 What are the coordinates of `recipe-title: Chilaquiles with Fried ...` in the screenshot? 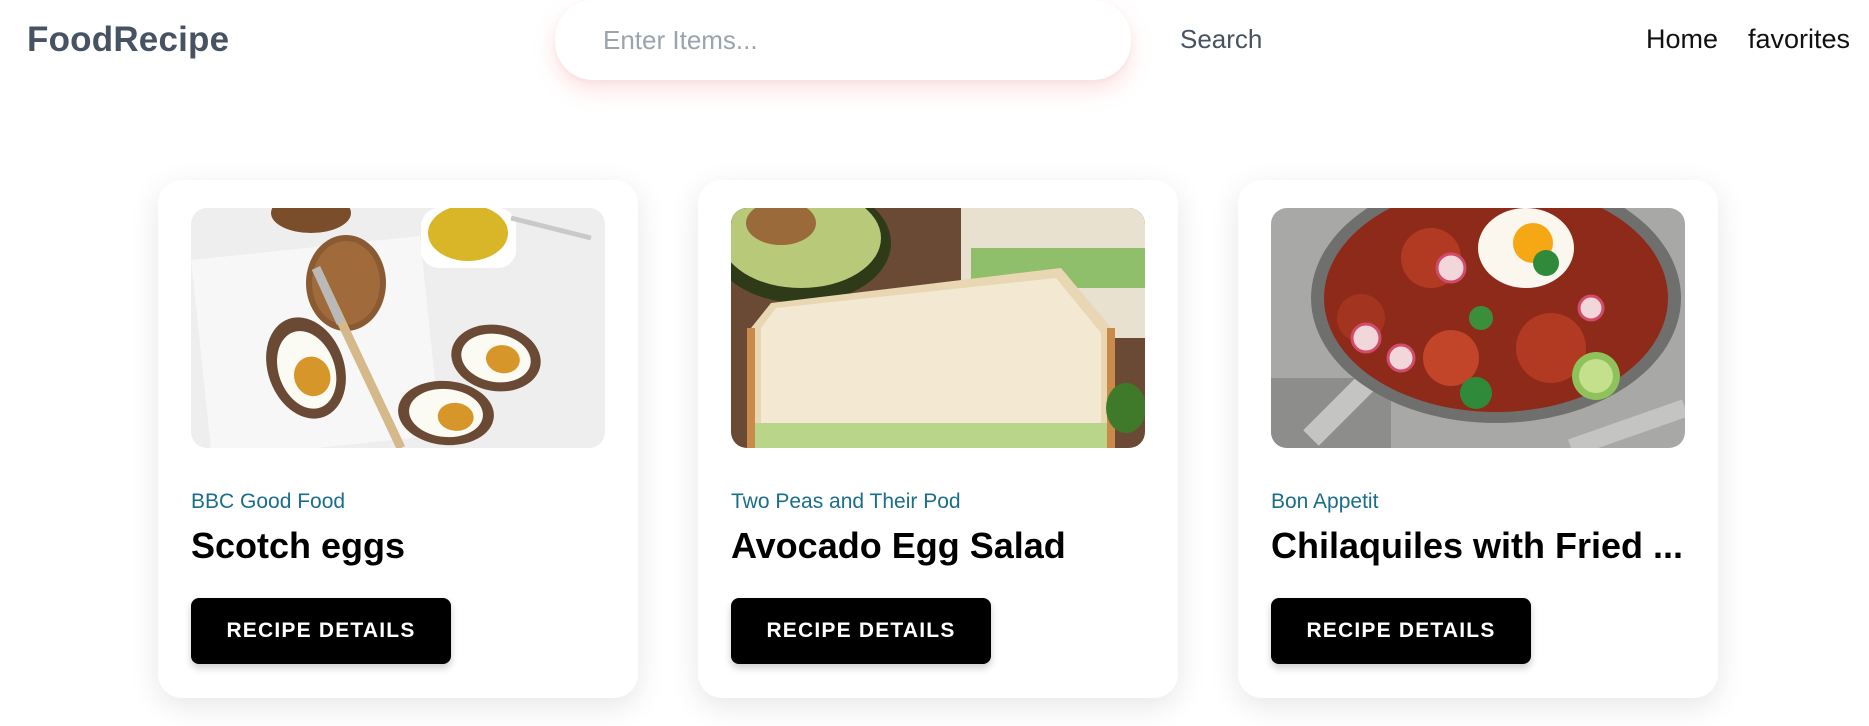 It's located at (1477, 545).